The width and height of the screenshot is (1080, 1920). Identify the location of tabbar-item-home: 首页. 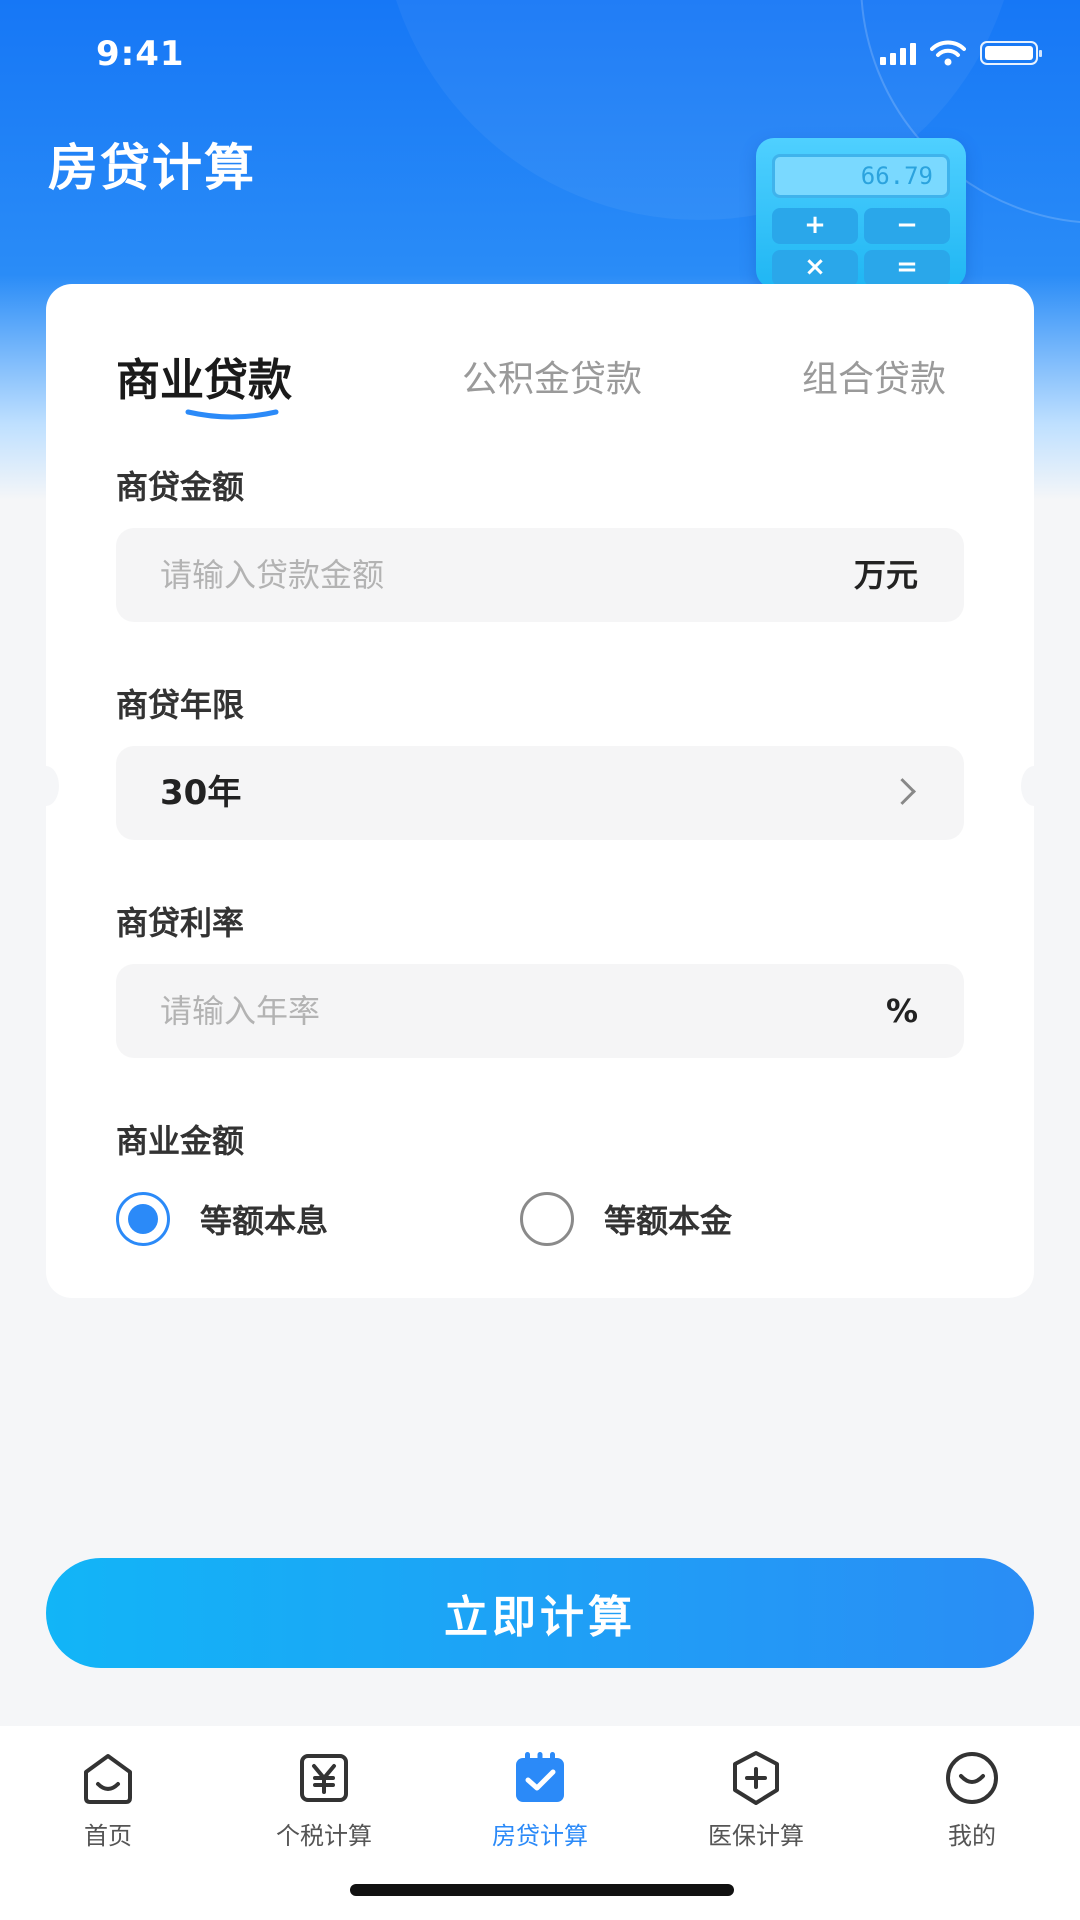
(108, 1798).